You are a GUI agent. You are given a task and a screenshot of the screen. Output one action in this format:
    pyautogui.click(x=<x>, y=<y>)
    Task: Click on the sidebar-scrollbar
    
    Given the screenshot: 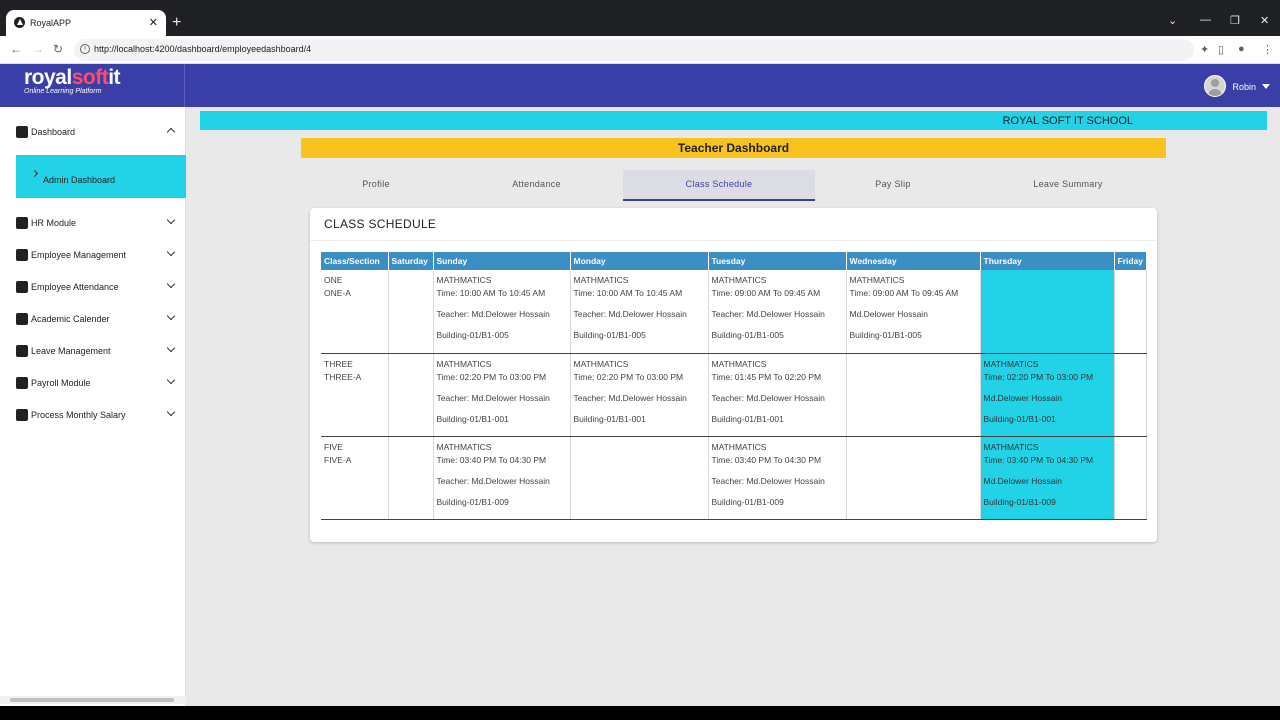 What is the action you would take?
    pyautogui.click(x=93, y=700)
    